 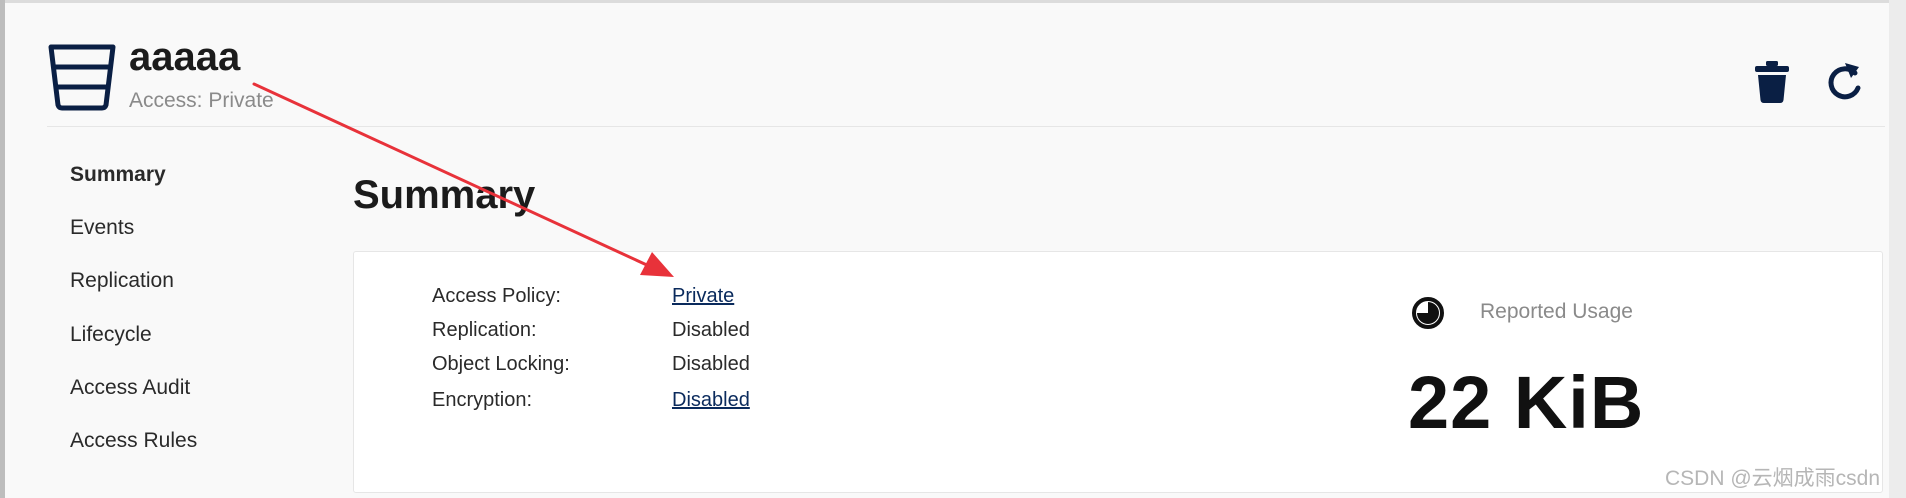 What do you see at coordinates (1897, 249) in the screenshot?
I see `scrollbar` at bounding box center [1897, 249].